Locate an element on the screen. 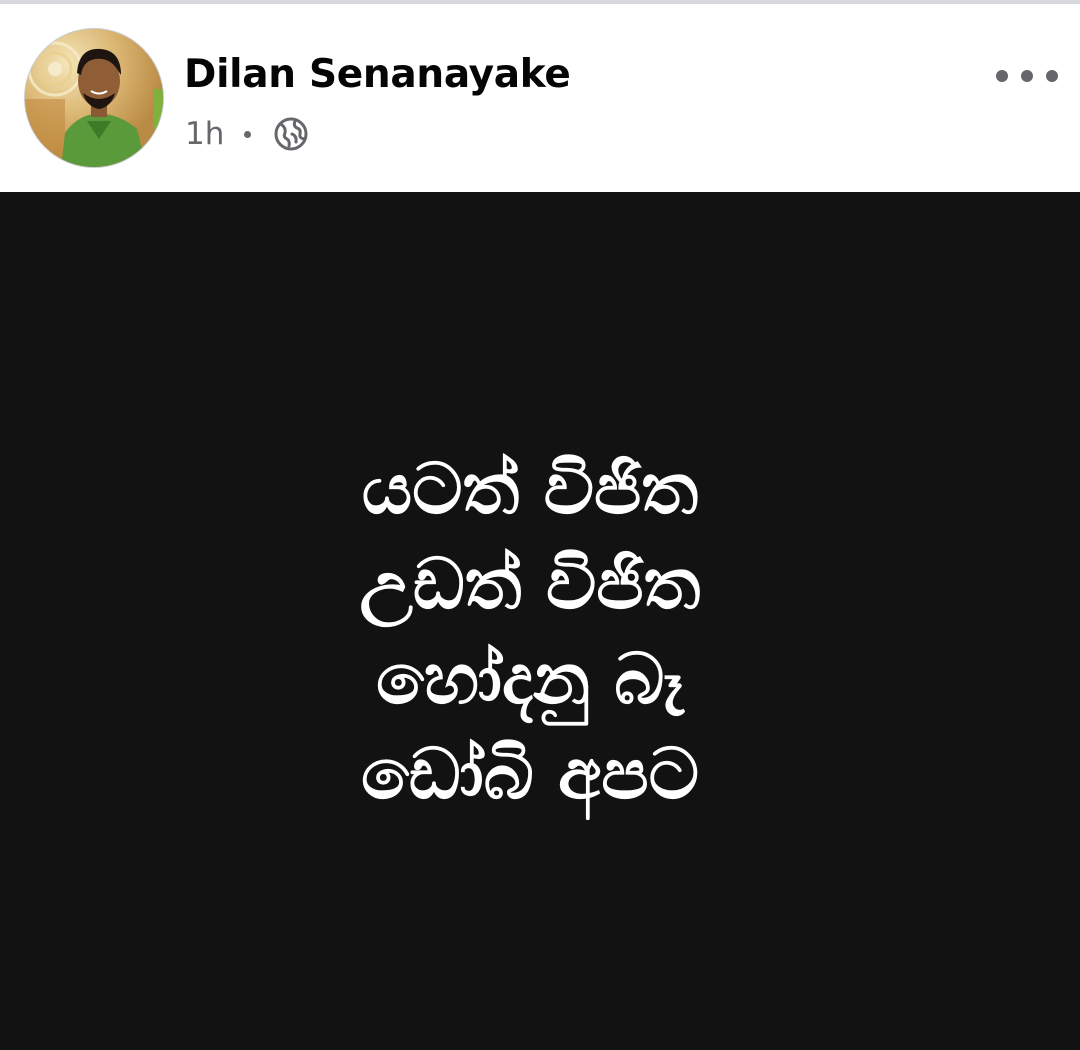 The width and height of the screenshot is (1080, 1050). author-avatar is located at coordinates (94, 98).